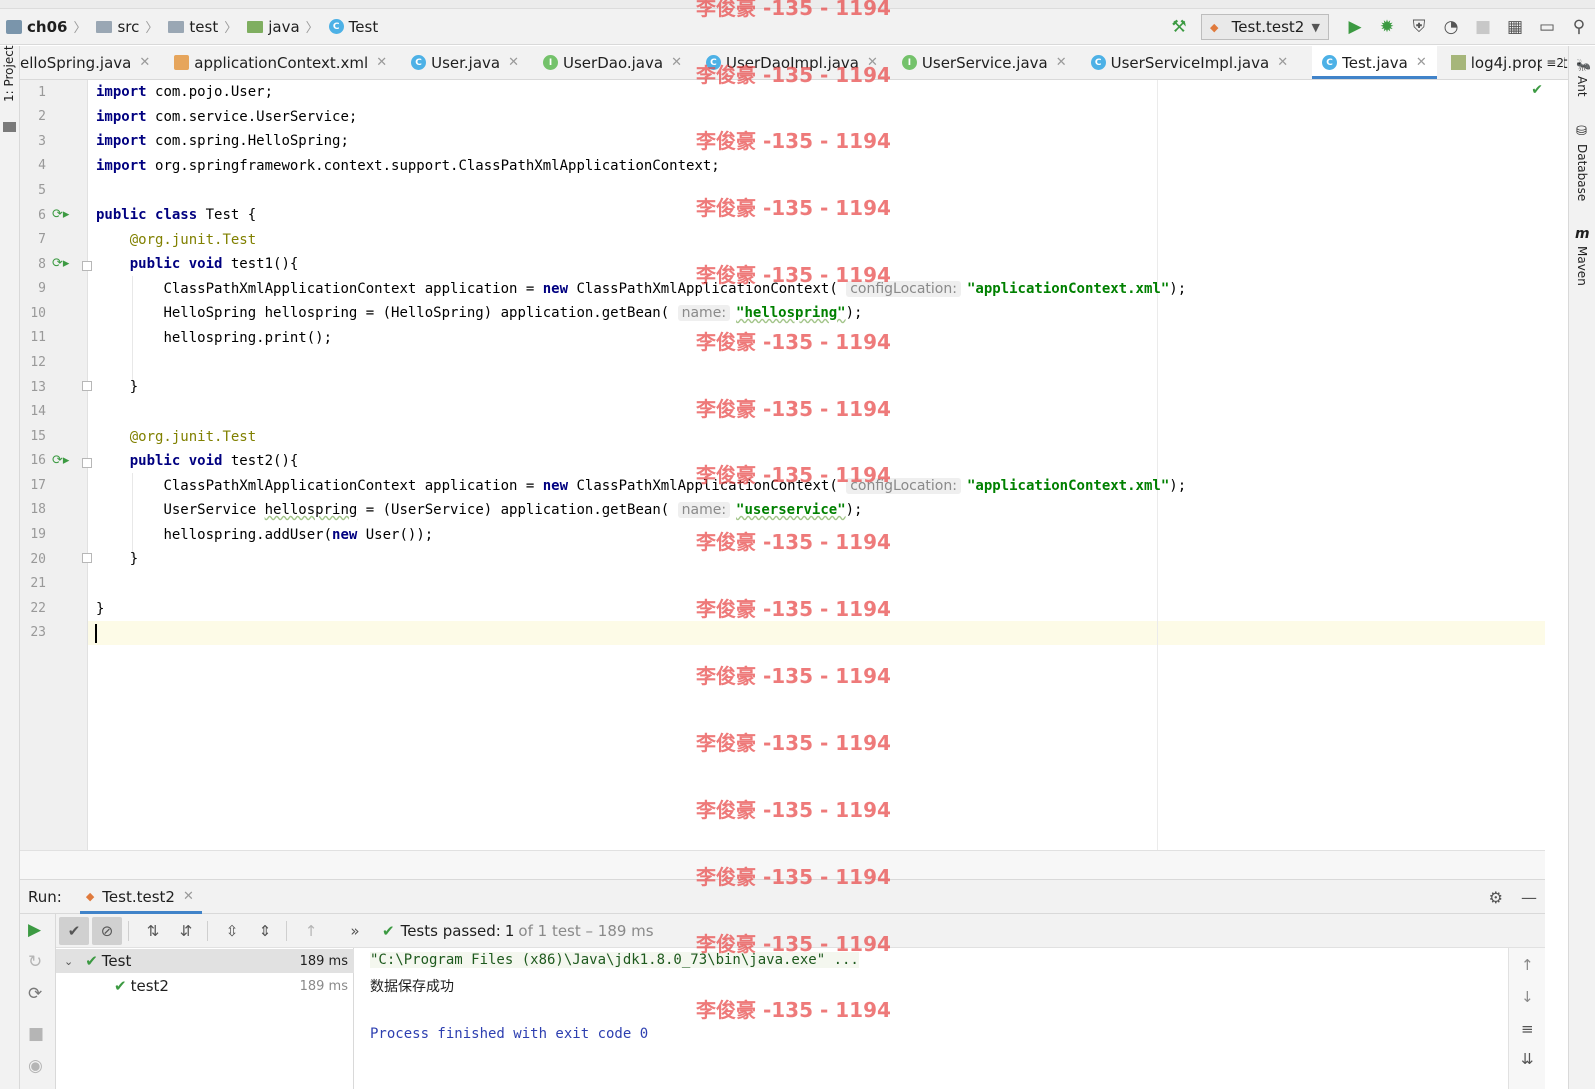  I want to click on maven-tool-button: Maven, so click(1582, 266).